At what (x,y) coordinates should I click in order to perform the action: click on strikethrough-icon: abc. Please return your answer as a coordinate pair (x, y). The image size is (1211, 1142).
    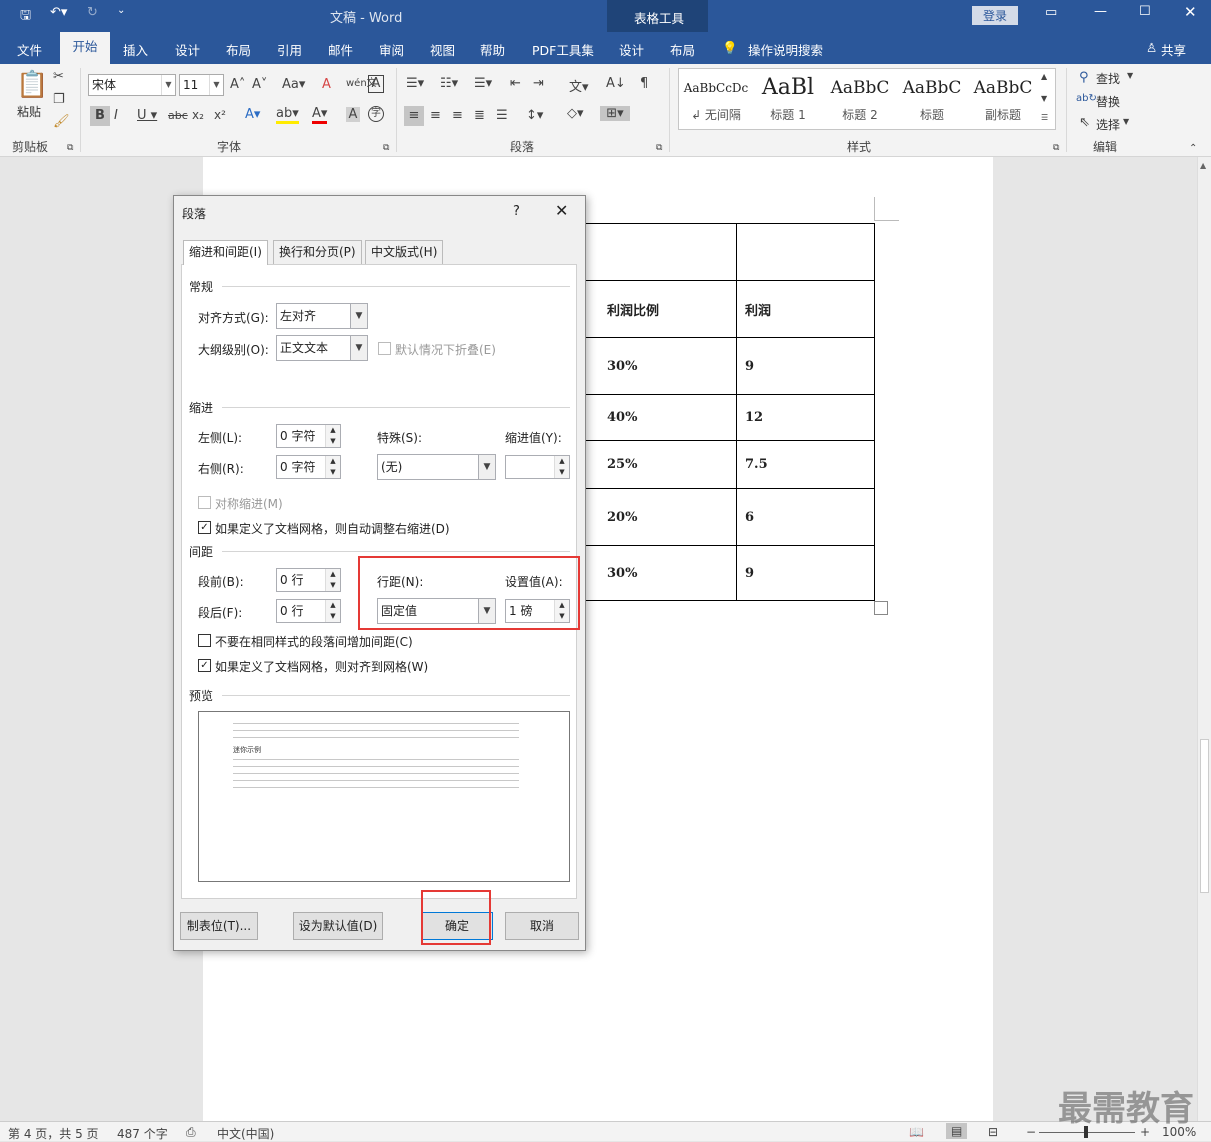
    Looking at the image, I should click on (178, 115).